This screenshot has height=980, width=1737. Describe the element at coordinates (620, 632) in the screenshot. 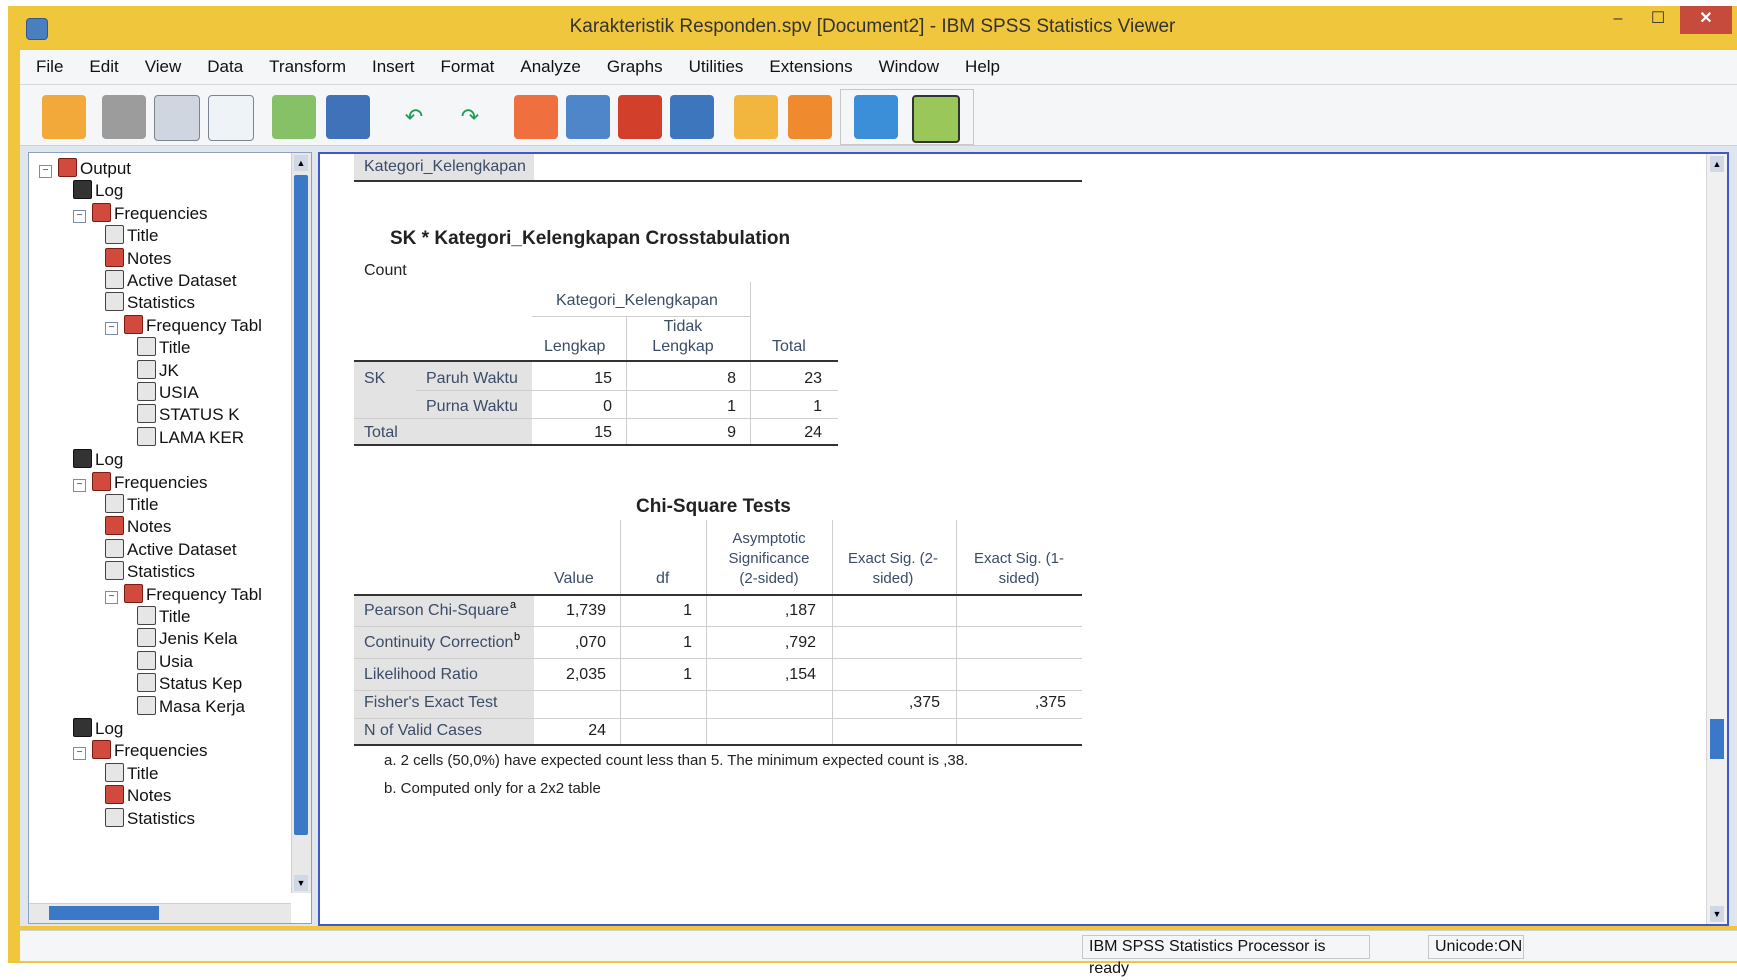

I see `chisq-vline` at that location.